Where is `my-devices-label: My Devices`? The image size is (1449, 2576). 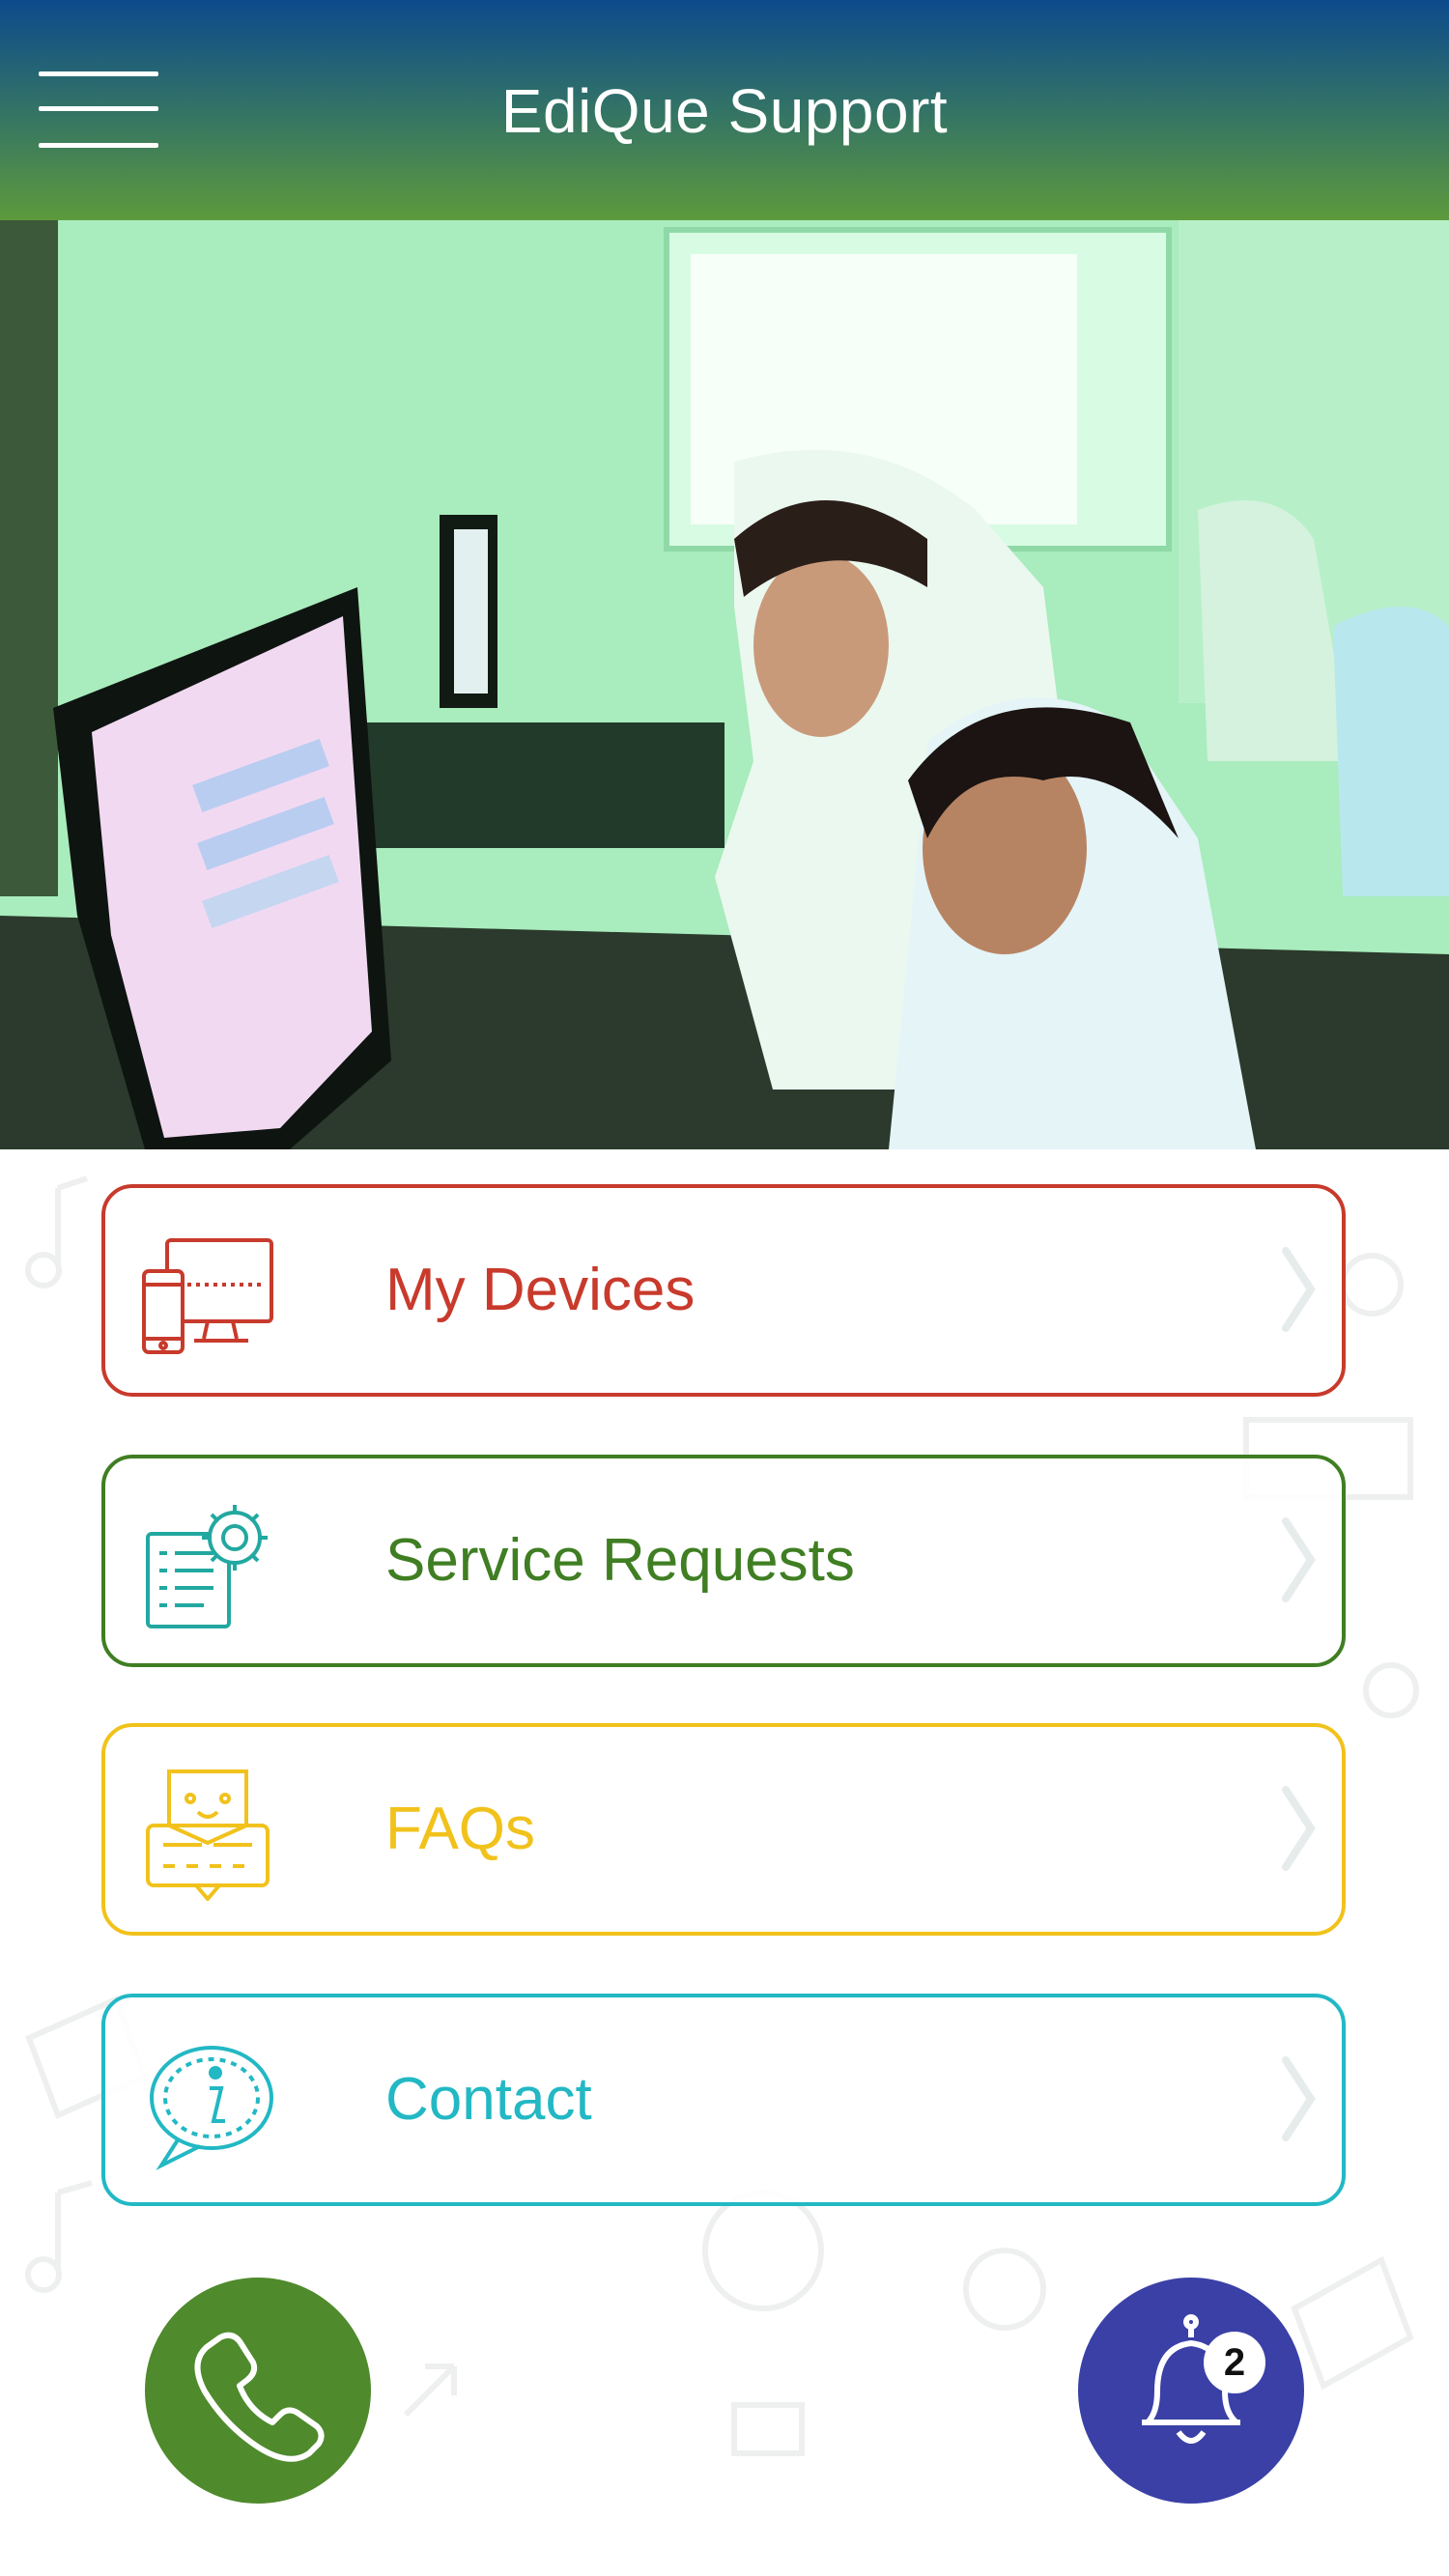 my-devices-label: My Devices is located at coordinates (540, 1290).